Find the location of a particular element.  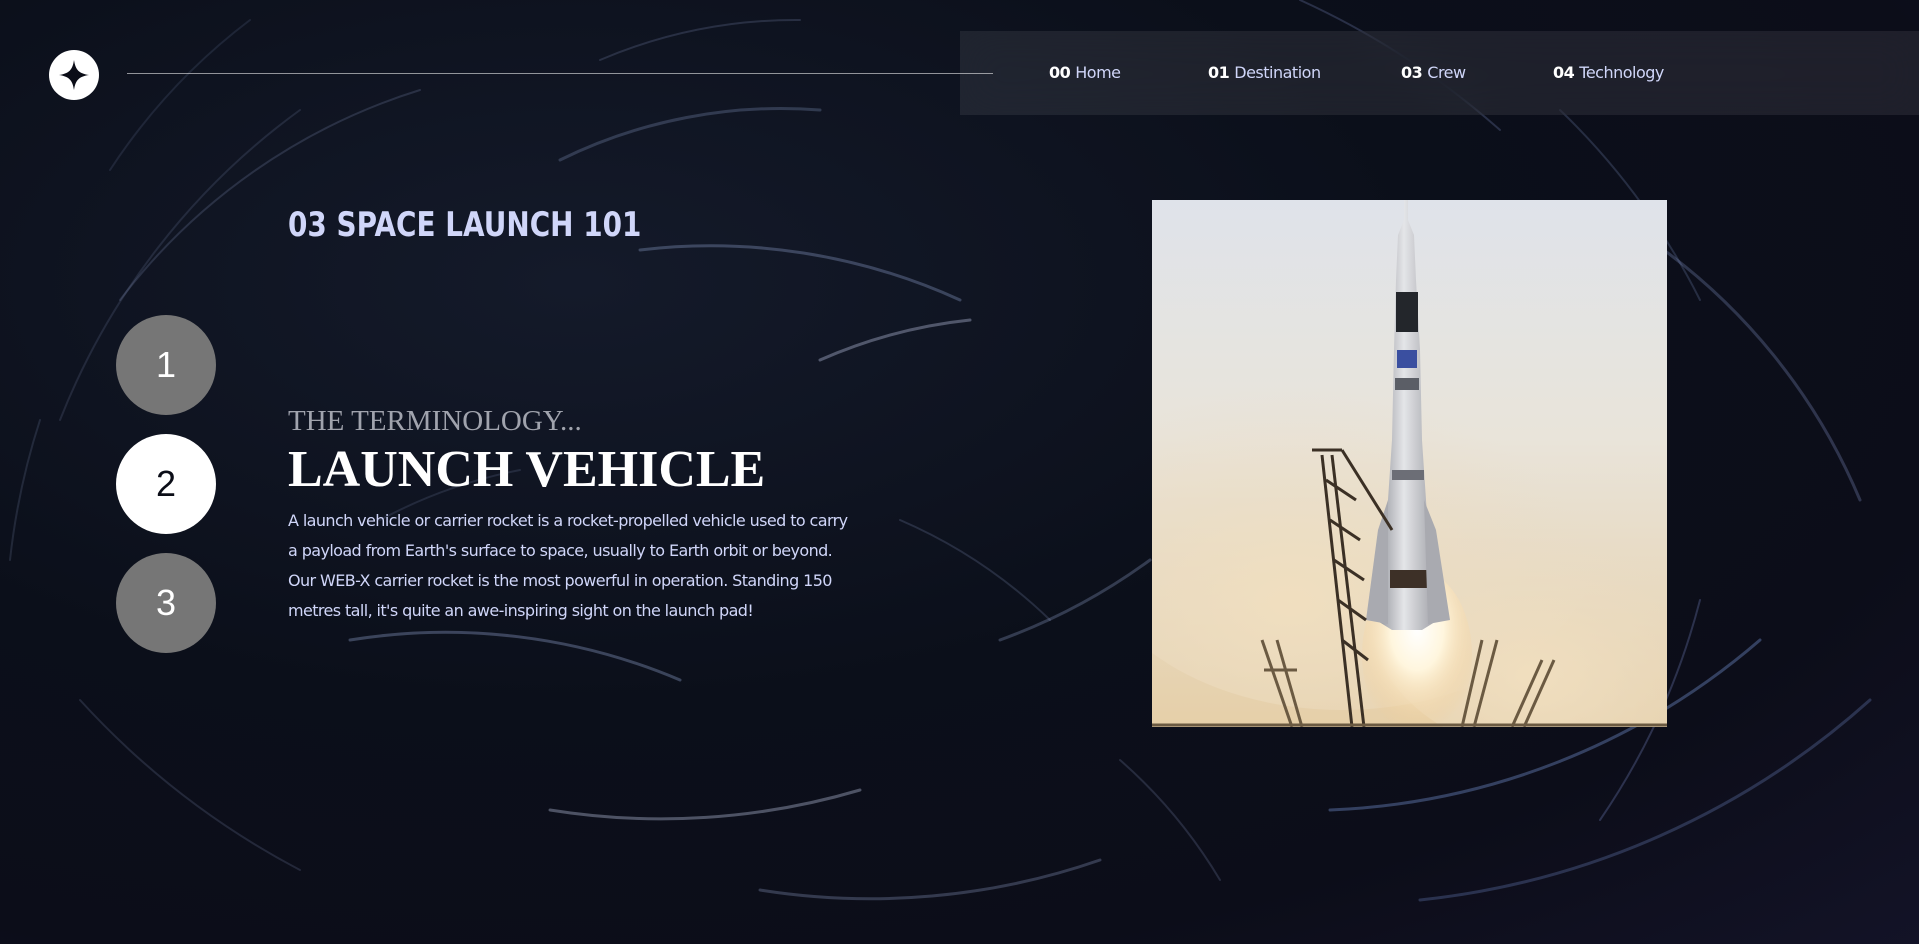

nav-item-label: Home is located at coordinates (1098, 72).